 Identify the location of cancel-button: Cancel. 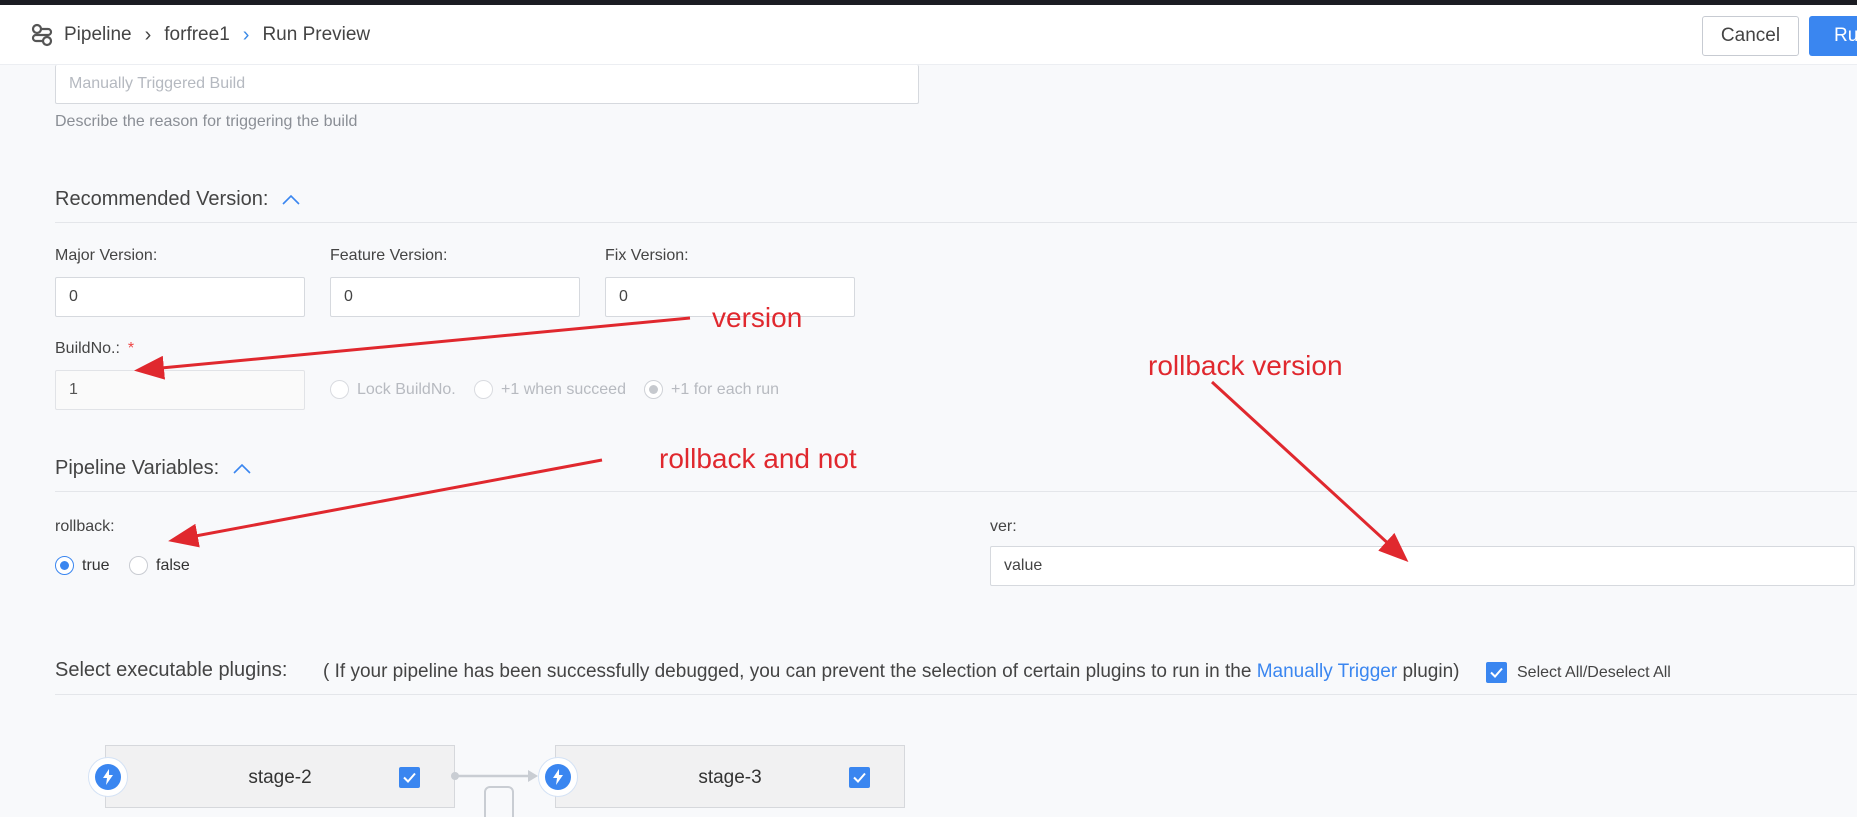
(1750, 36).